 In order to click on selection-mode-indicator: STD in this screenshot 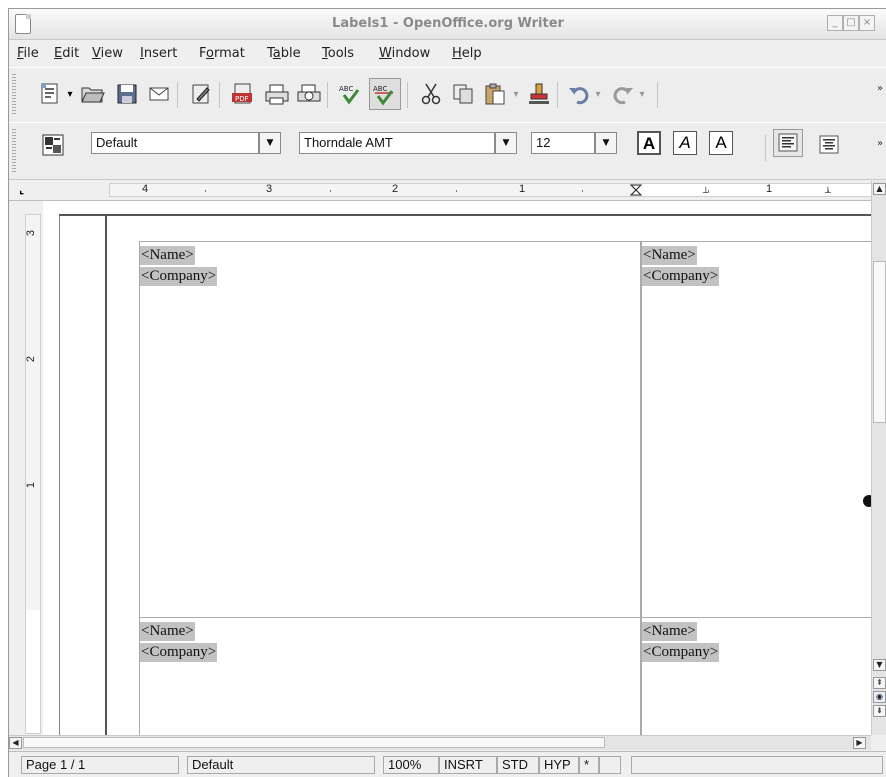, I will do `click(518, 765)`.